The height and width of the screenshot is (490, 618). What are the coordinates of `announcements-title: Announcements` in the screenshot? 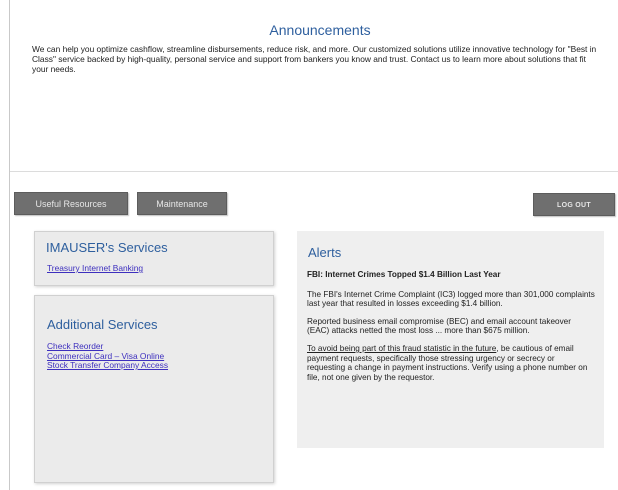 It's located at (320, 30).